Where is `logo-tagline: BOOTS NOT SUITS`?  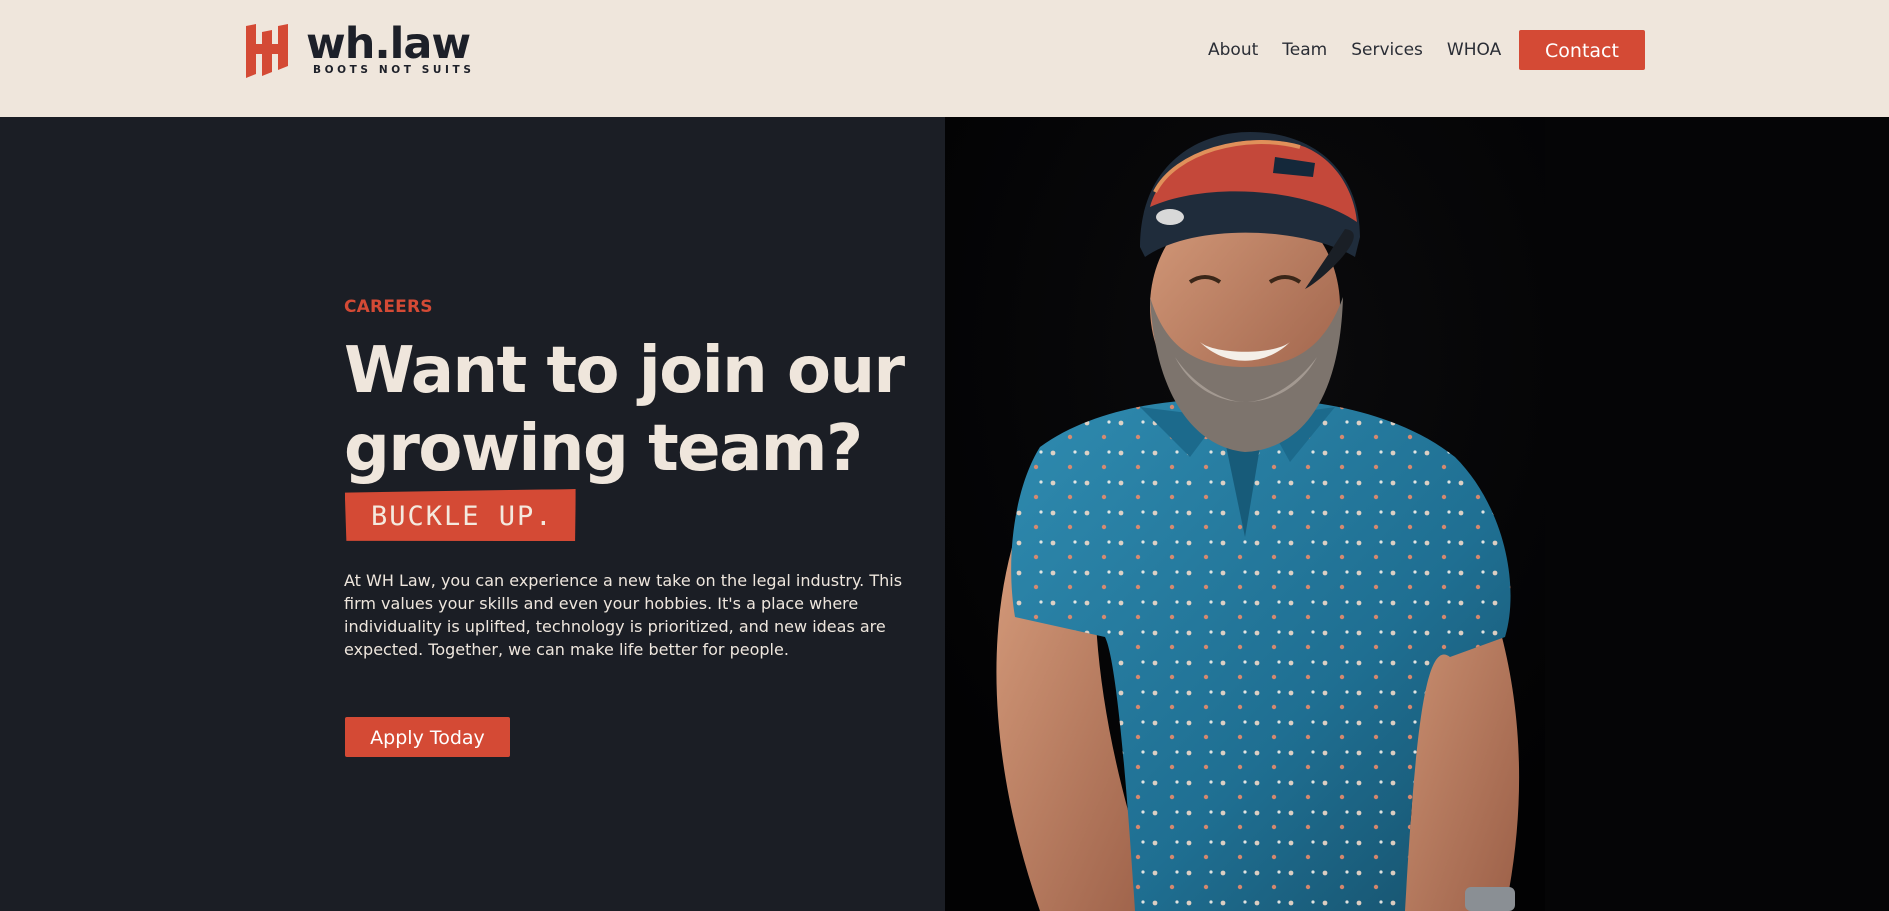 logo-tagline: BOOTS NOT SUITS is located at coordinates (394, 70).